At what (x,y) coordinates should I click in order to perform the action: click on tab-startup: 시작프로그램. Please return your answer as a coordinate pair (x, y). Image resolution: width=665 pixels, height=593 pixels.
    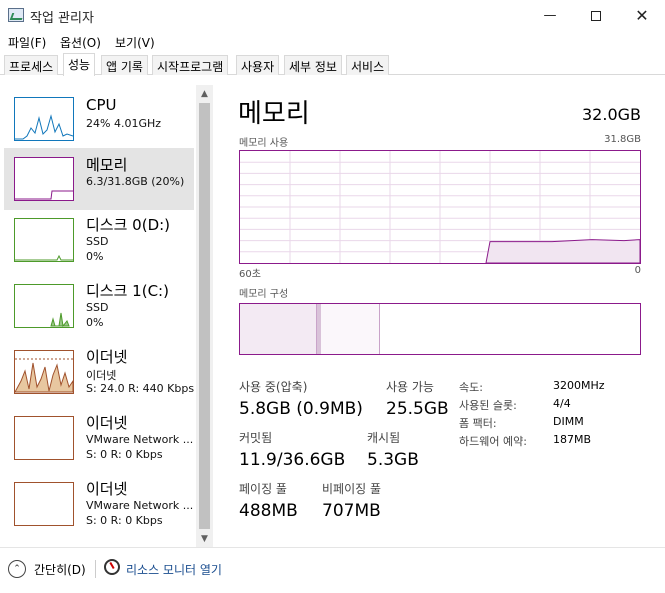
    Looking at the image, I should click on (190, 65).